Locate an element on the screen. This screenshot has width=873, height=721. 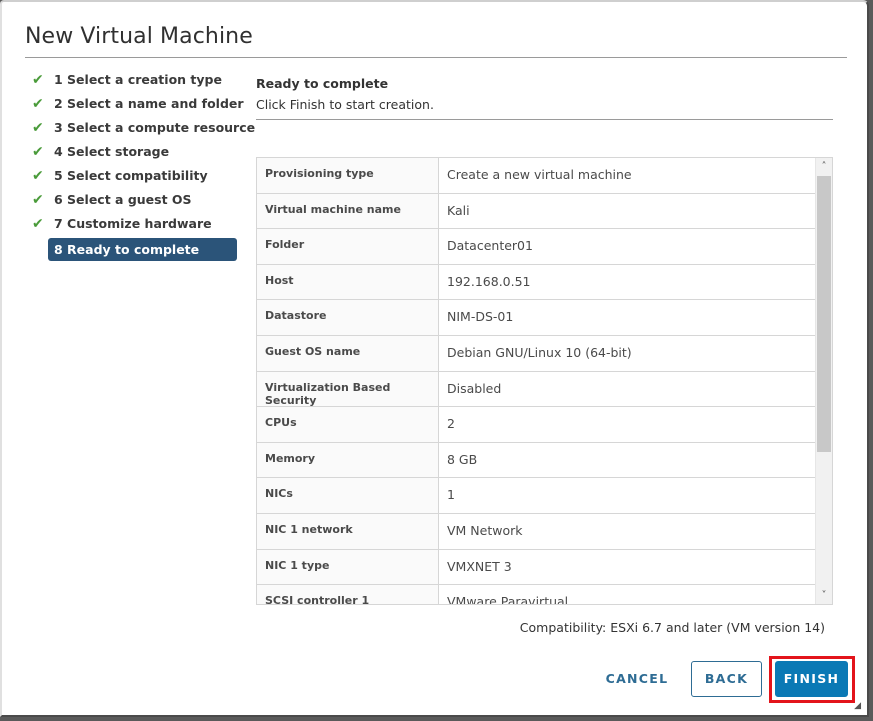
row-value: Disabled is located at coordinates (474, 388).